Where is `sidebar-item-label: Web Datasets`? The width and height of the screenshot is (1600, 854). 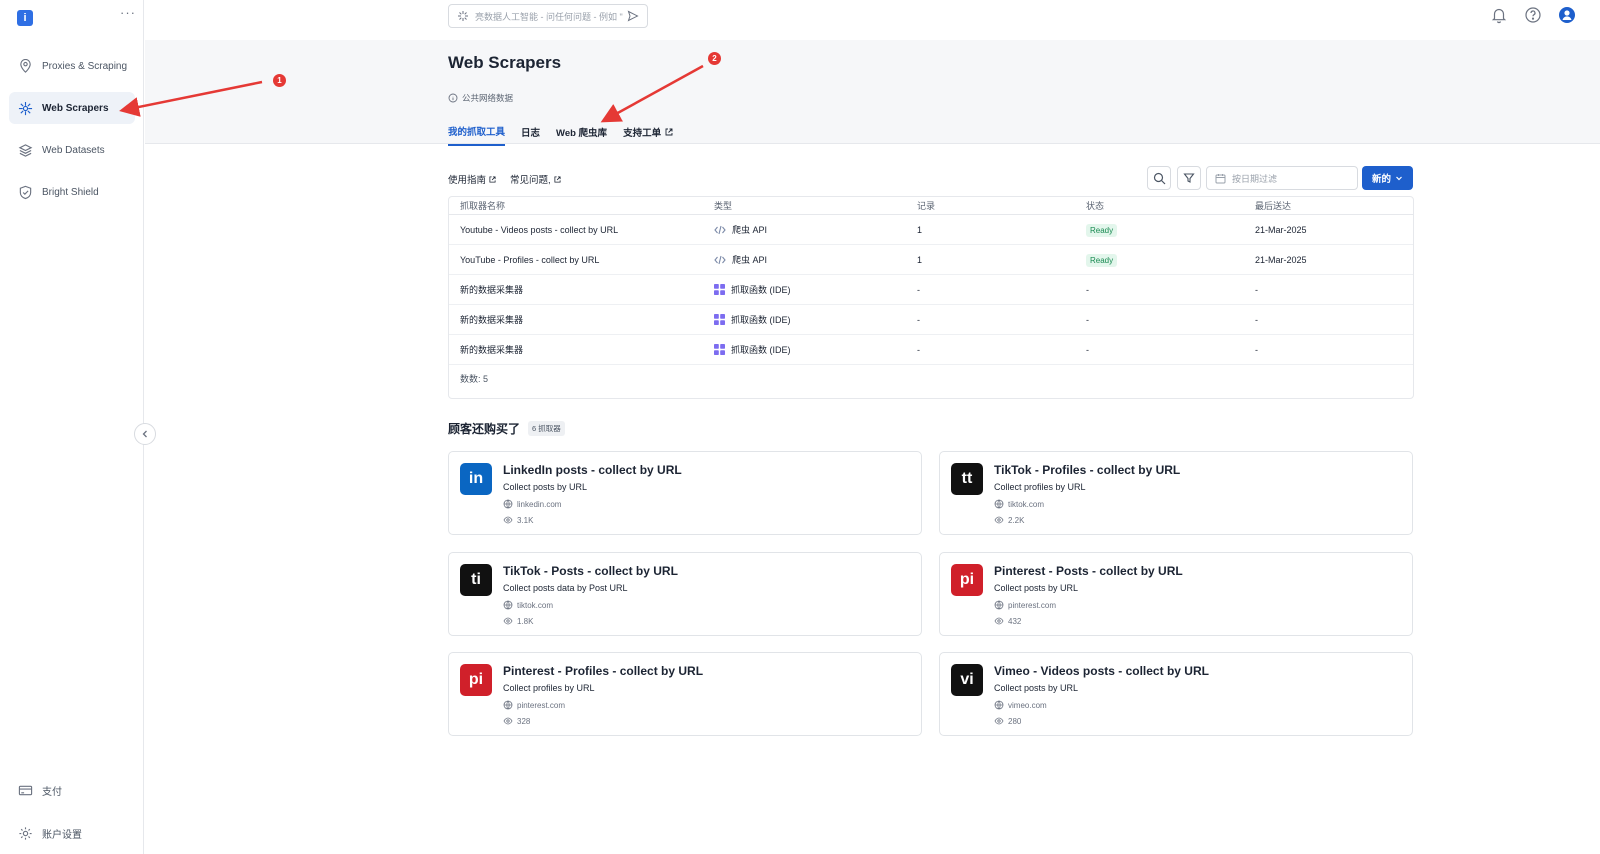 sidebar-item-label: Web Datasets is located at coordinates (73, 150).